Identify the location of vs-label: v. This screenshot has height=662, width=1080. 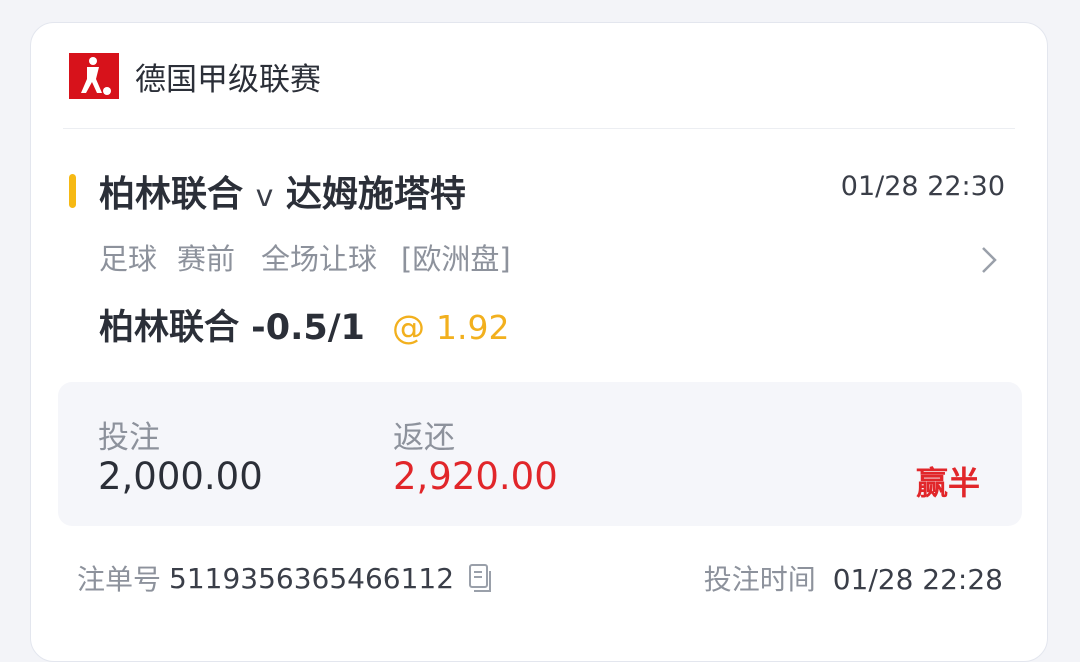
(264, 196).